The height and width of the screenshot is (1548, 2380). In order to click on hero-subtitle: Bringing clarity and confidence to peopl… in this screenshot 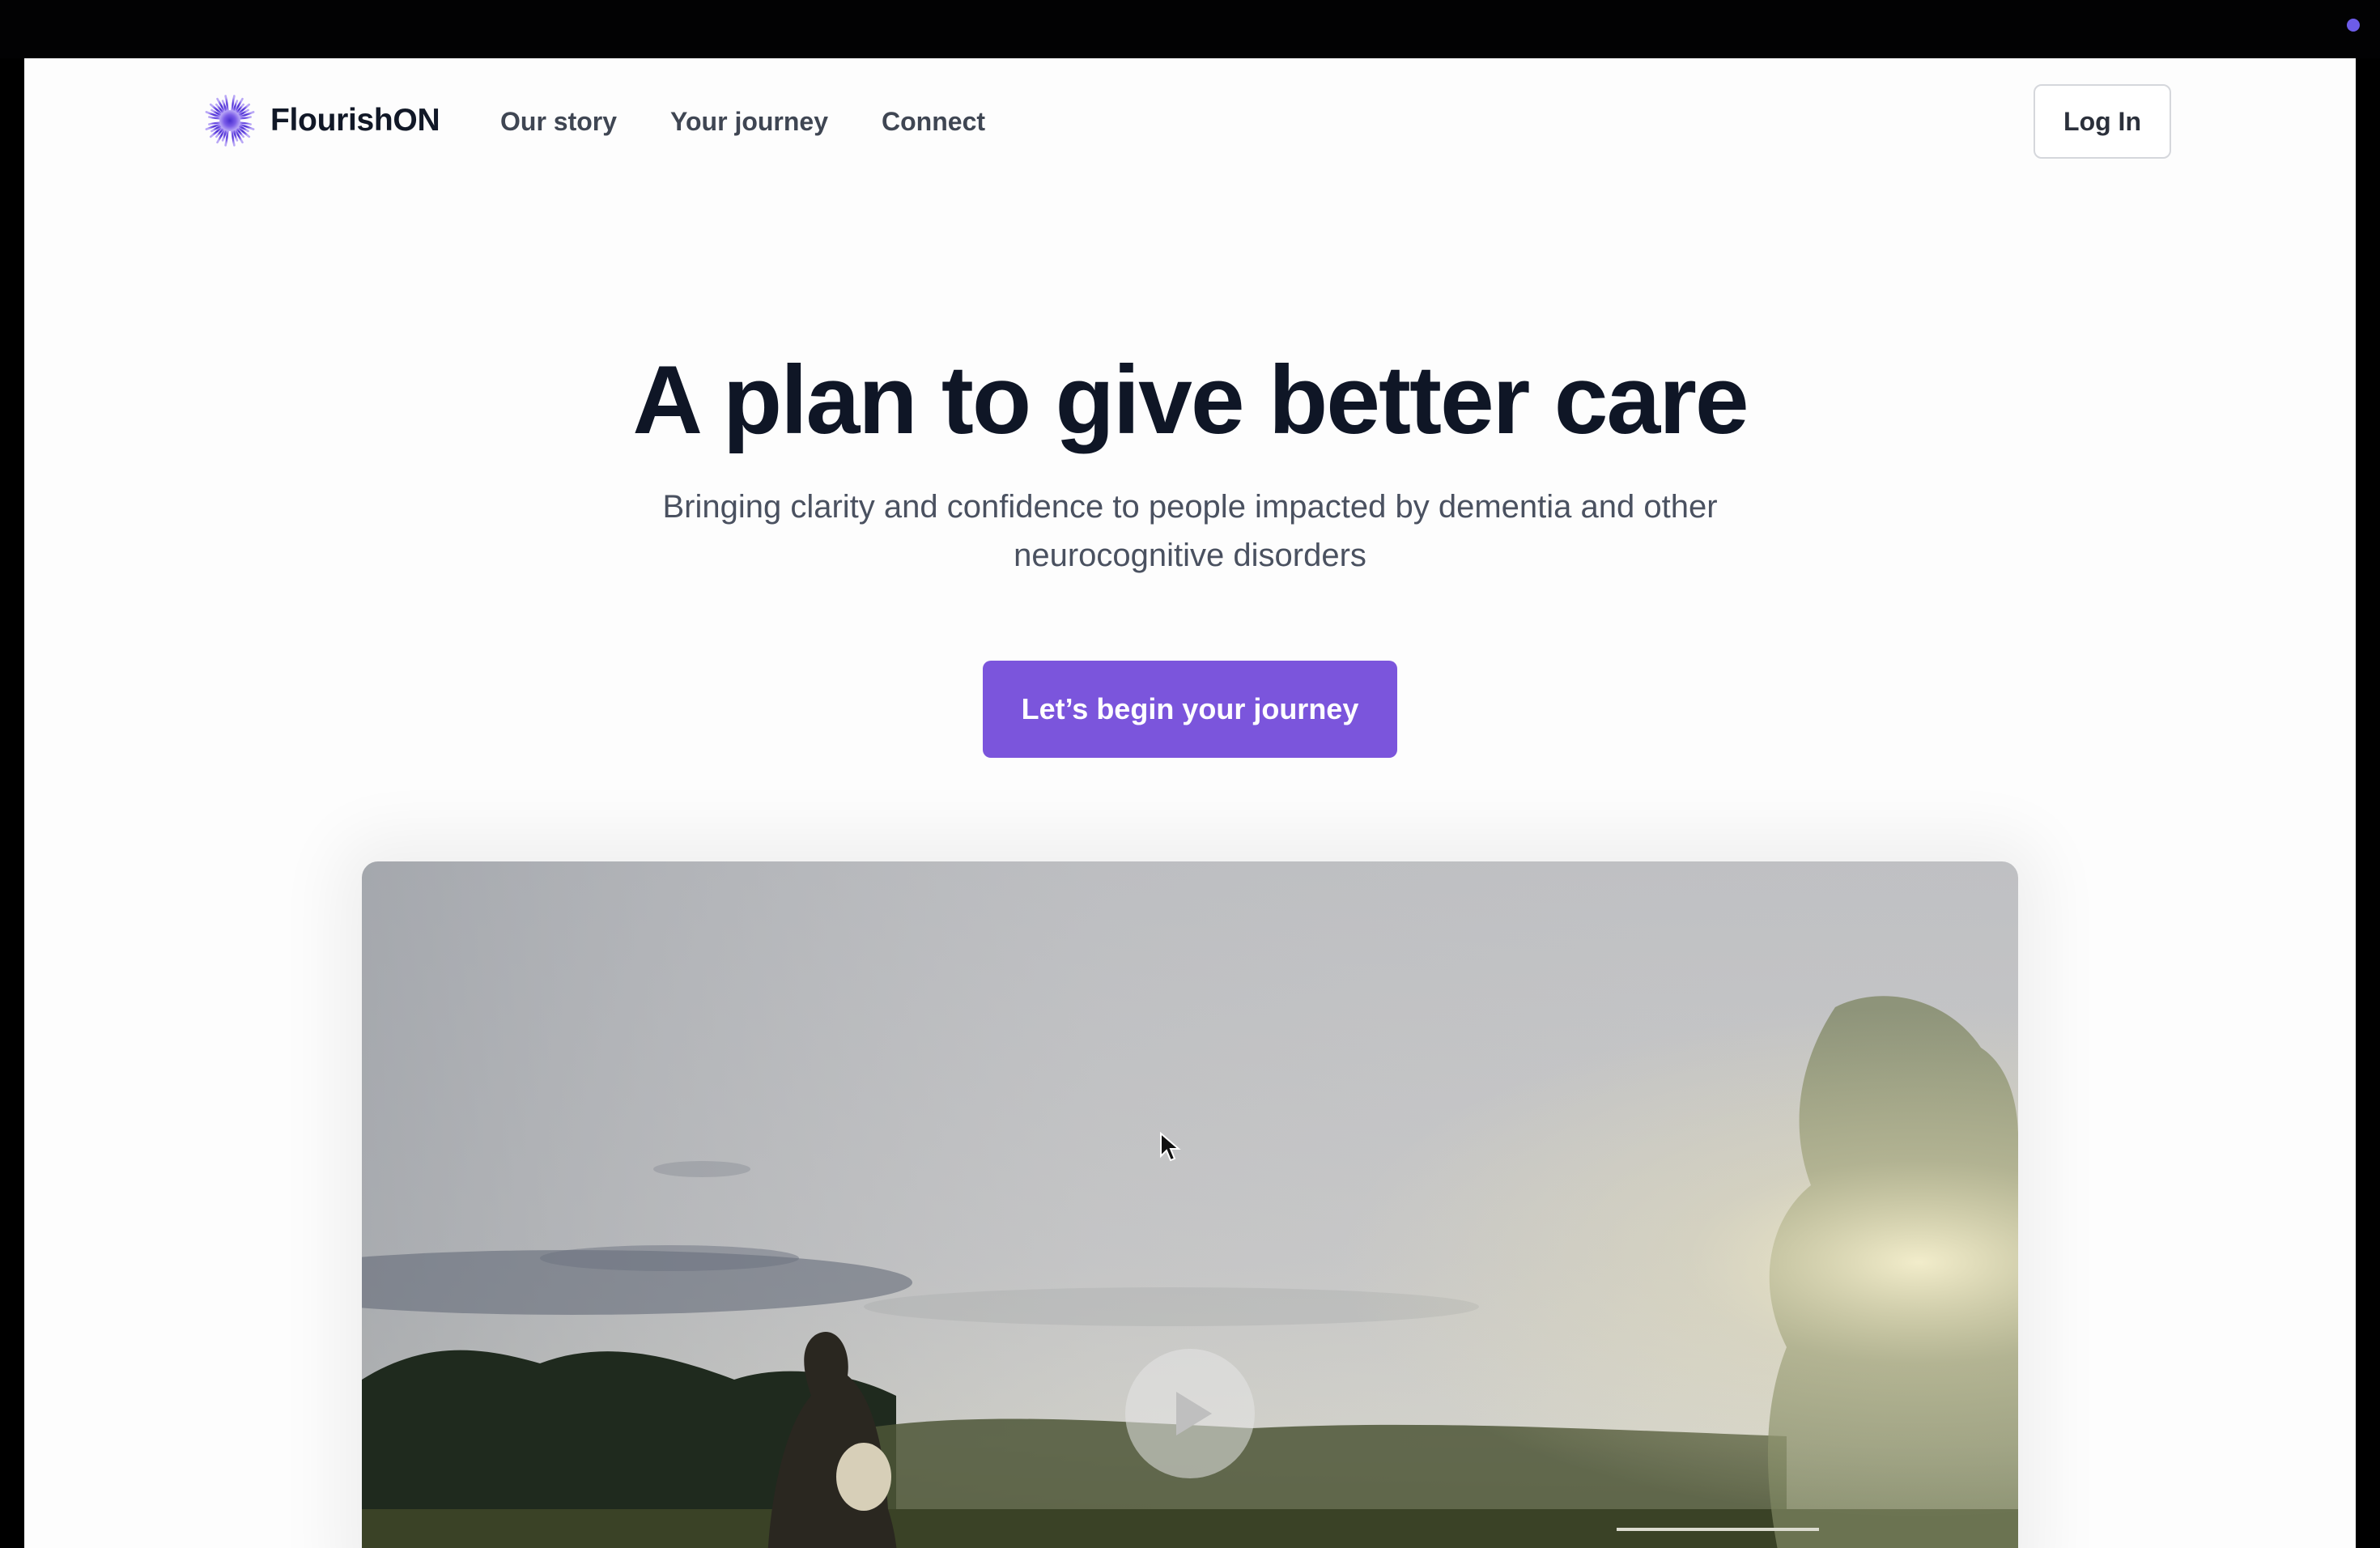, I will do `click(1190, 531)`.